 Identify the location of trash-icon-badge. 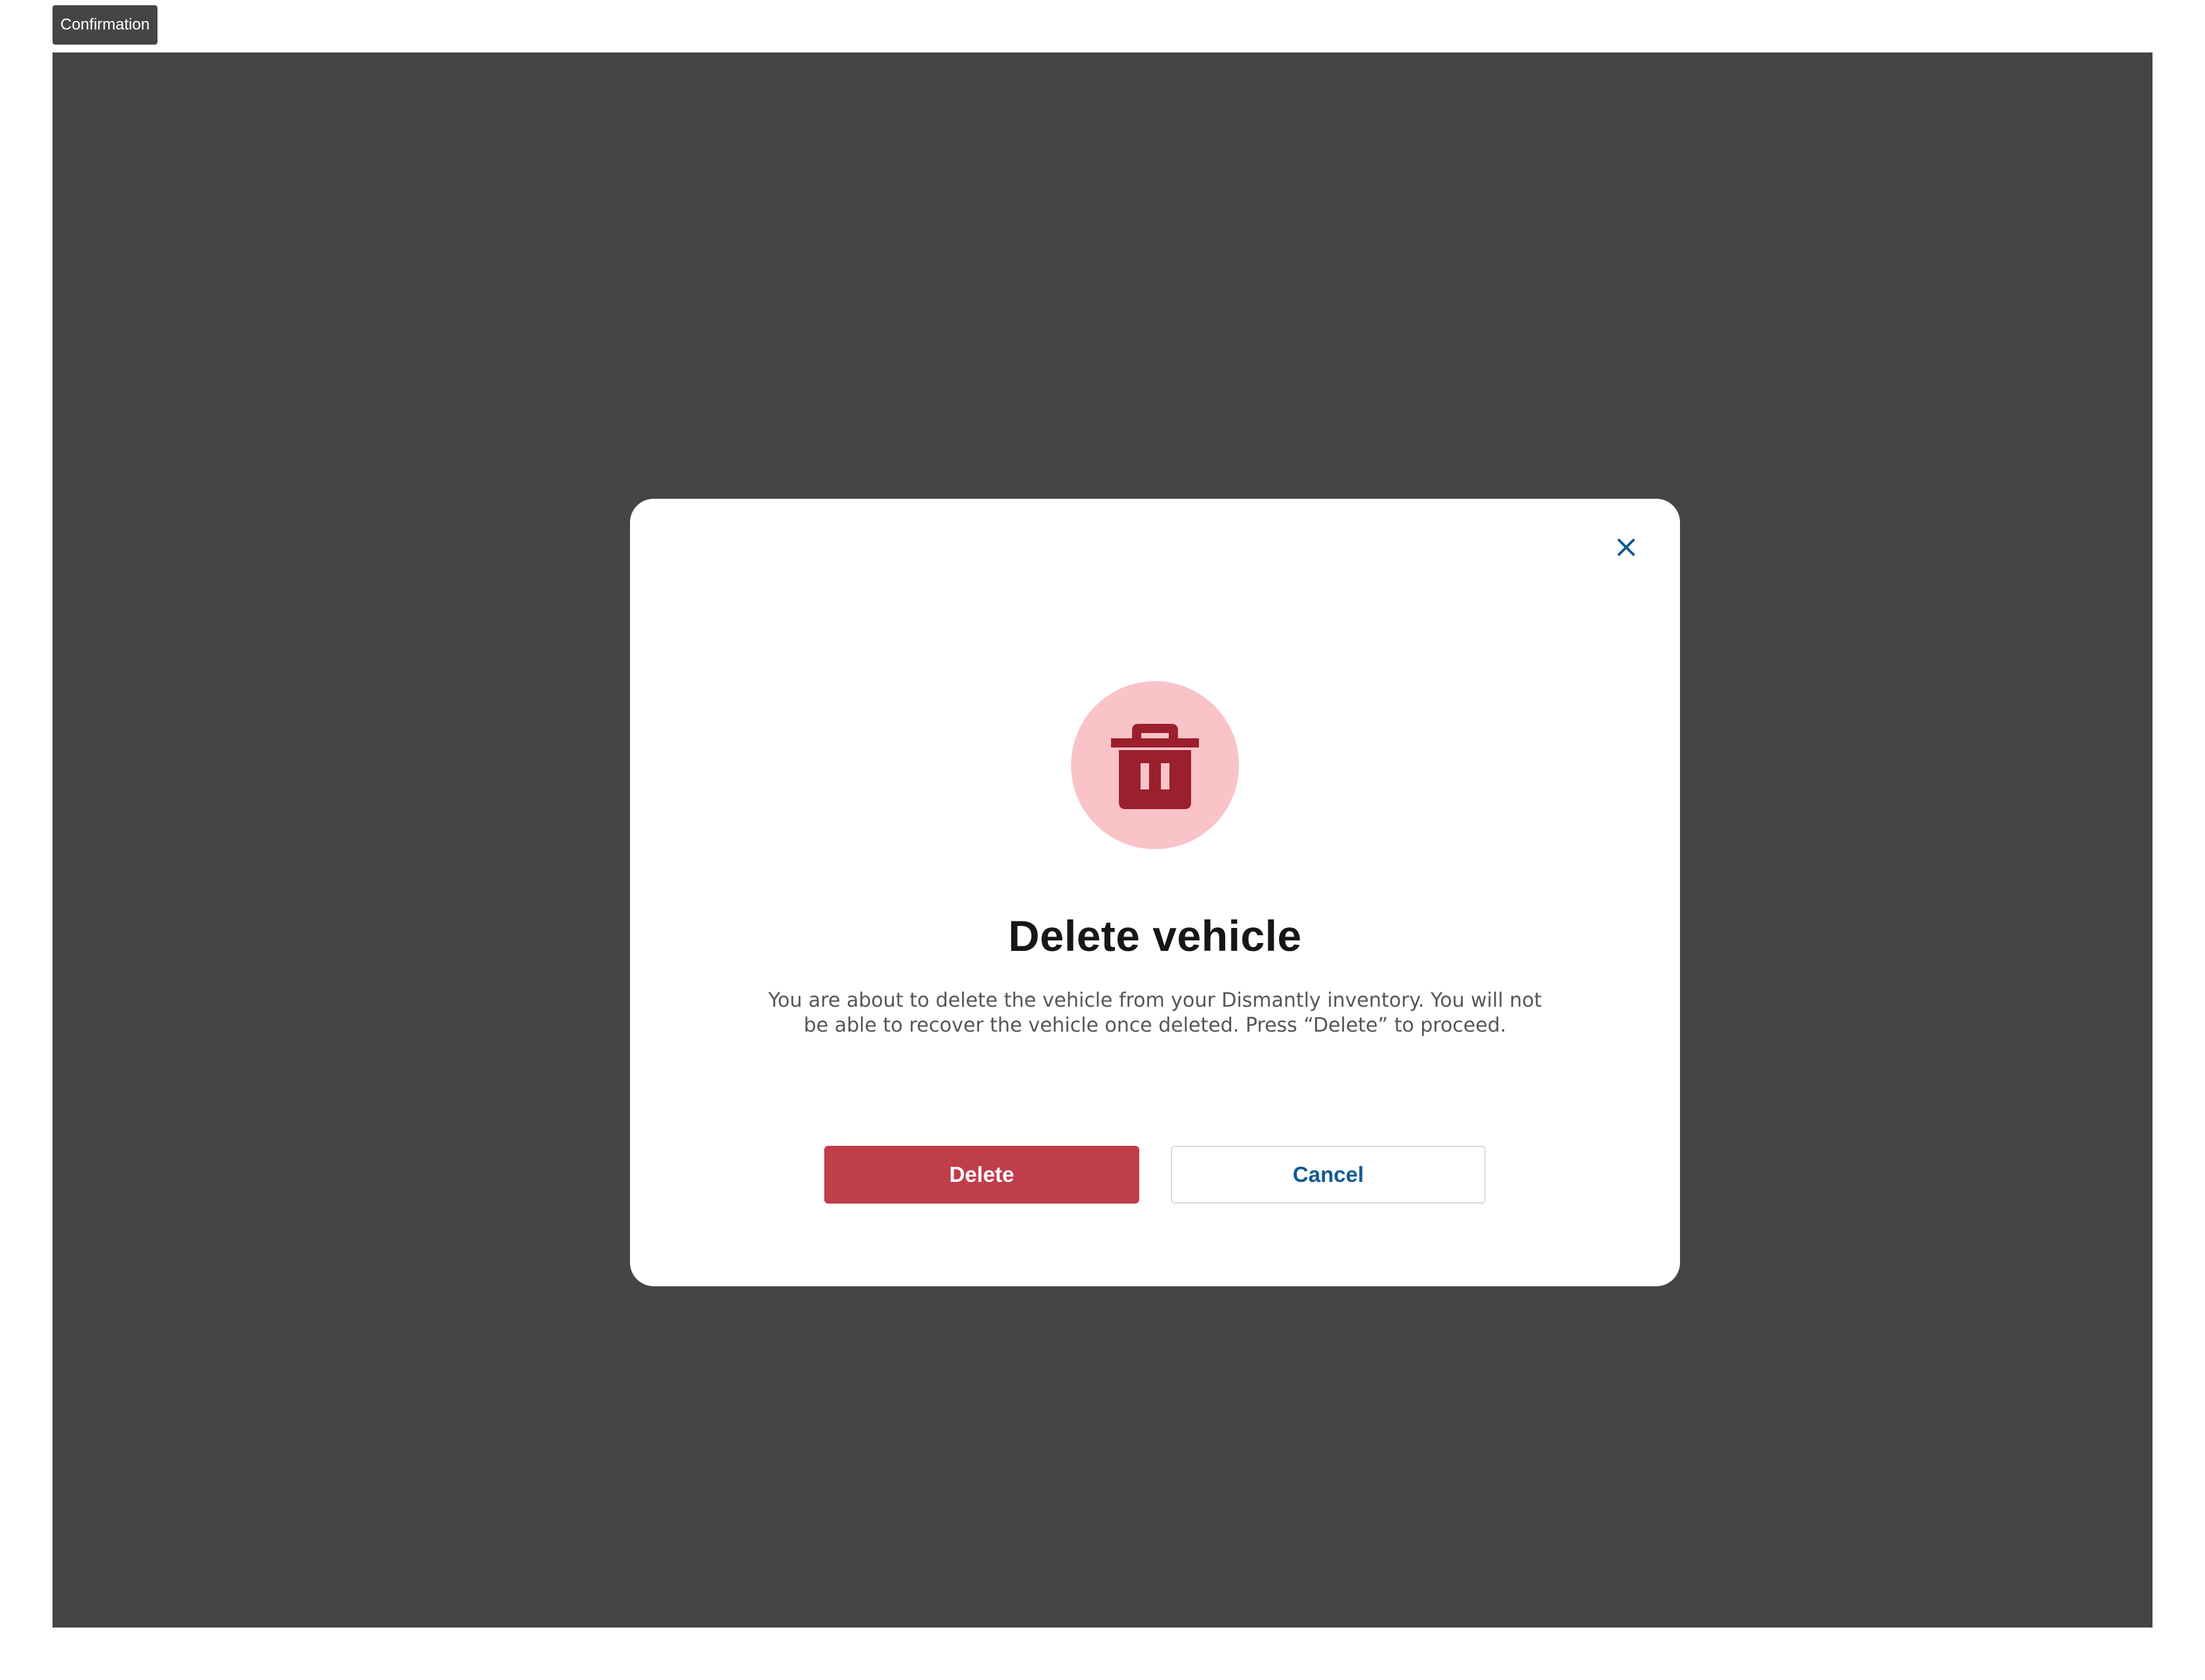
(1155, 765).